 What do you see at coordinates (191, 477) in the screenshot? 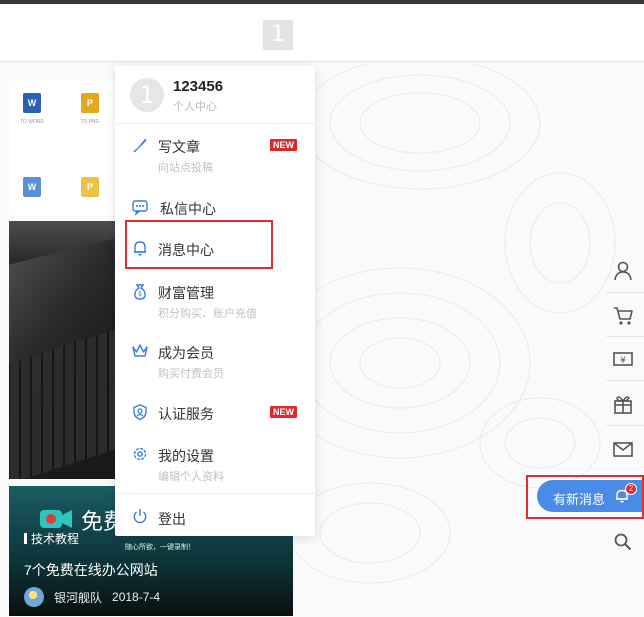
I see `menu-item-sub: 编辑个人资料` at bounding box center [191, 477].